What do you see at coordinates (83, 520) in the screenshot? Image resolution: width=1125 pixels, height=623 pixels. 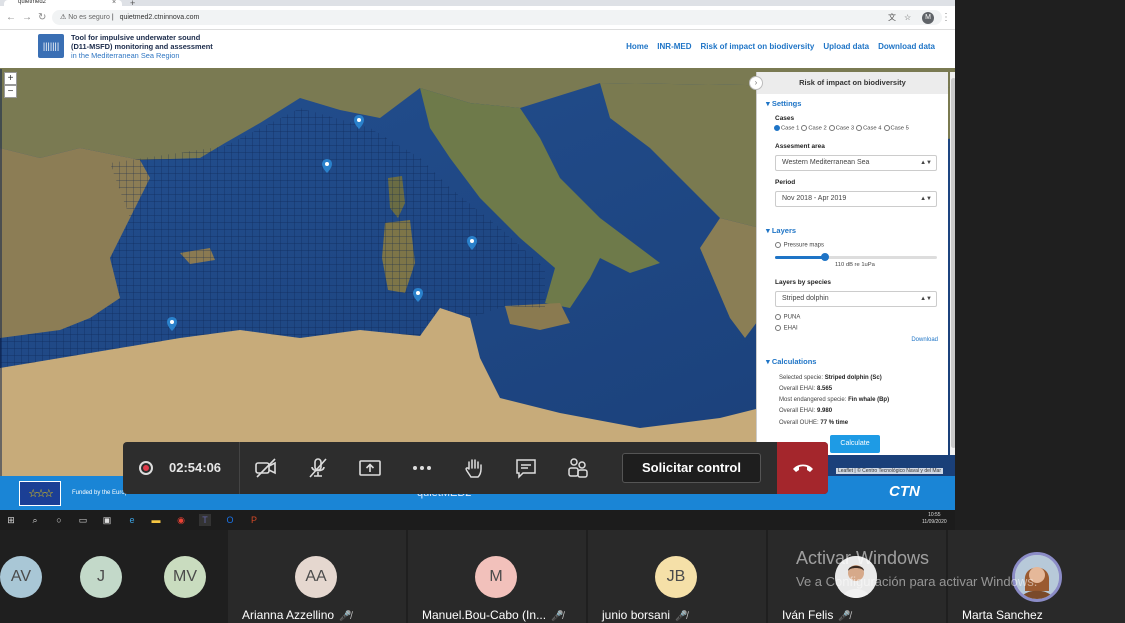 I see `multitask-icon: ▭` at bounding box center [83, 520].